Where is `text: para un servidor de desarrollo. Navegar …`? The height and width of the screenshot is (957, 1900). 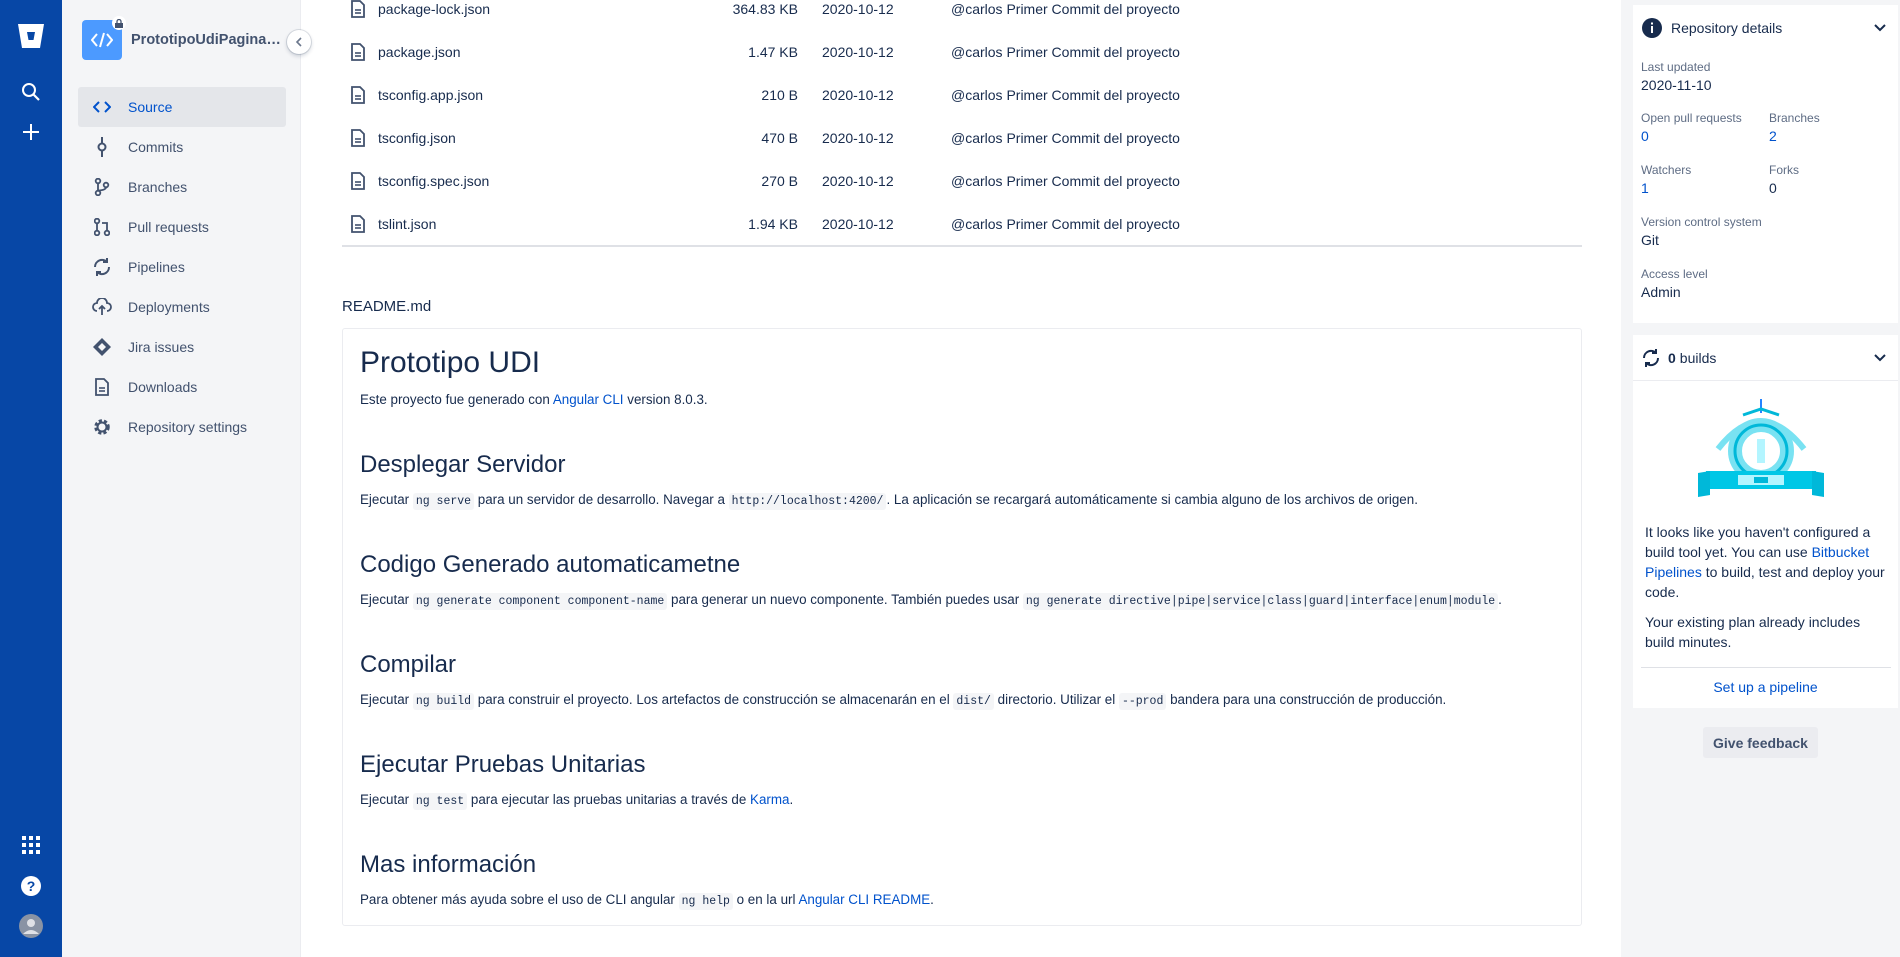 text: para un servidor de desarrollo. Navegar … is located at coordinates (601, 499).